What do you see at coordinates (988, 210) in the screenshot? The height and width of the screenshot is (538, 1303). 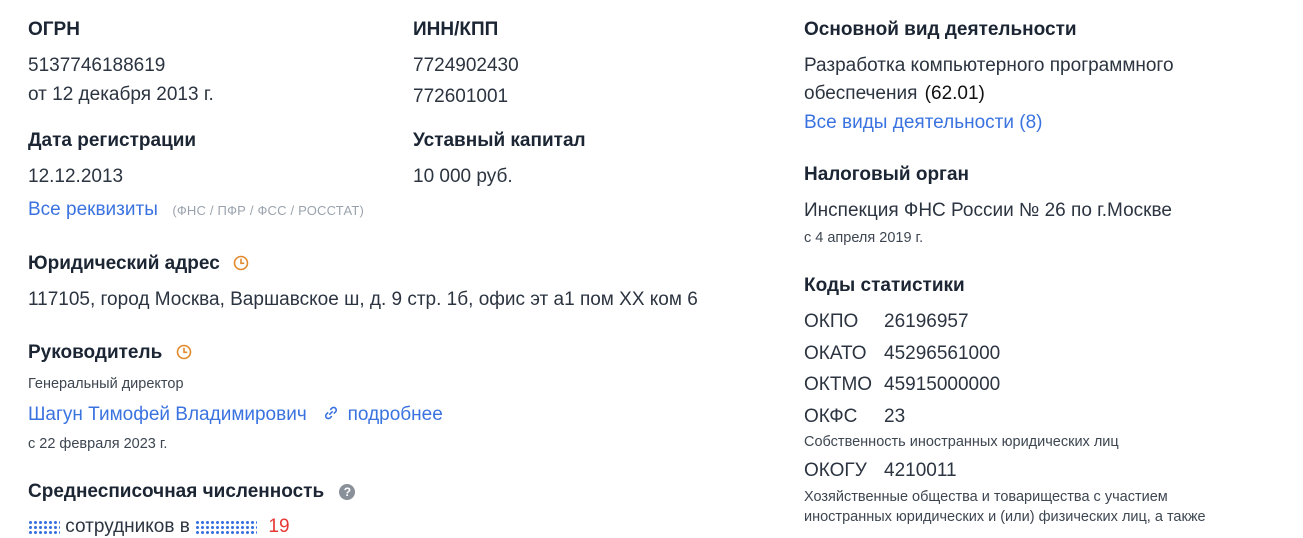 I see `tax-value: Инспекция ФНС России № 26 по г.Москве` at bounding box center [988, 210].